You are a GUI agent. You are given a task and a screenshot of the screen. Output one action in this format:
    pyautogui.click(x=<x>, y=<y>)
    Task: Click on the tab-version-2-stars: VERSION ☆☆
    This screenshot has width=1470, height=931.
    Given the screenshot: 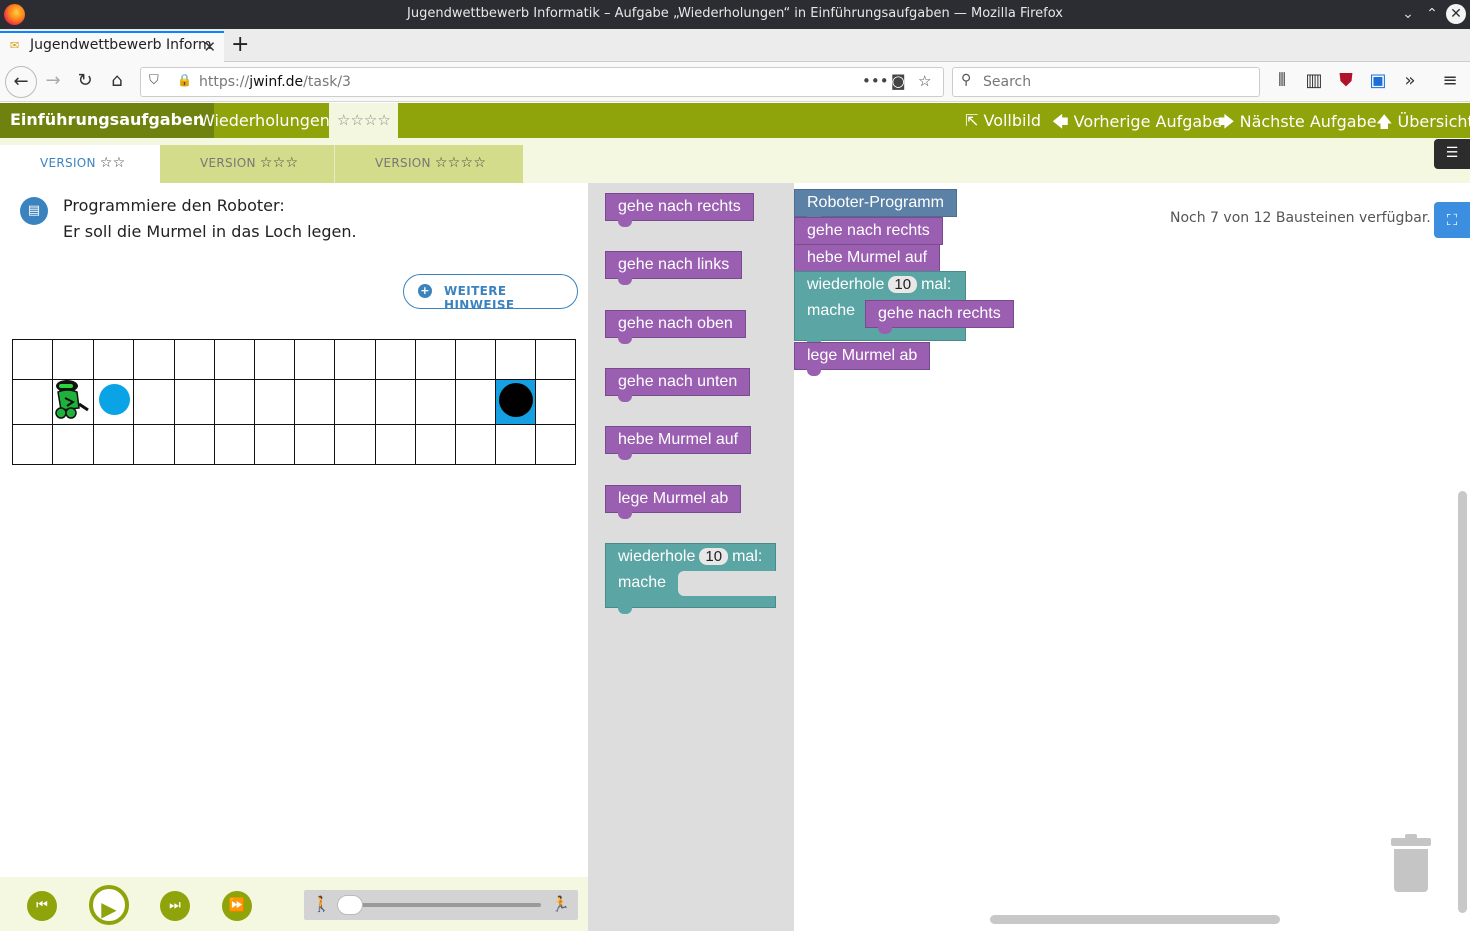 What is the action you would take?
    pyautogui.click(x=80, y=164)
    